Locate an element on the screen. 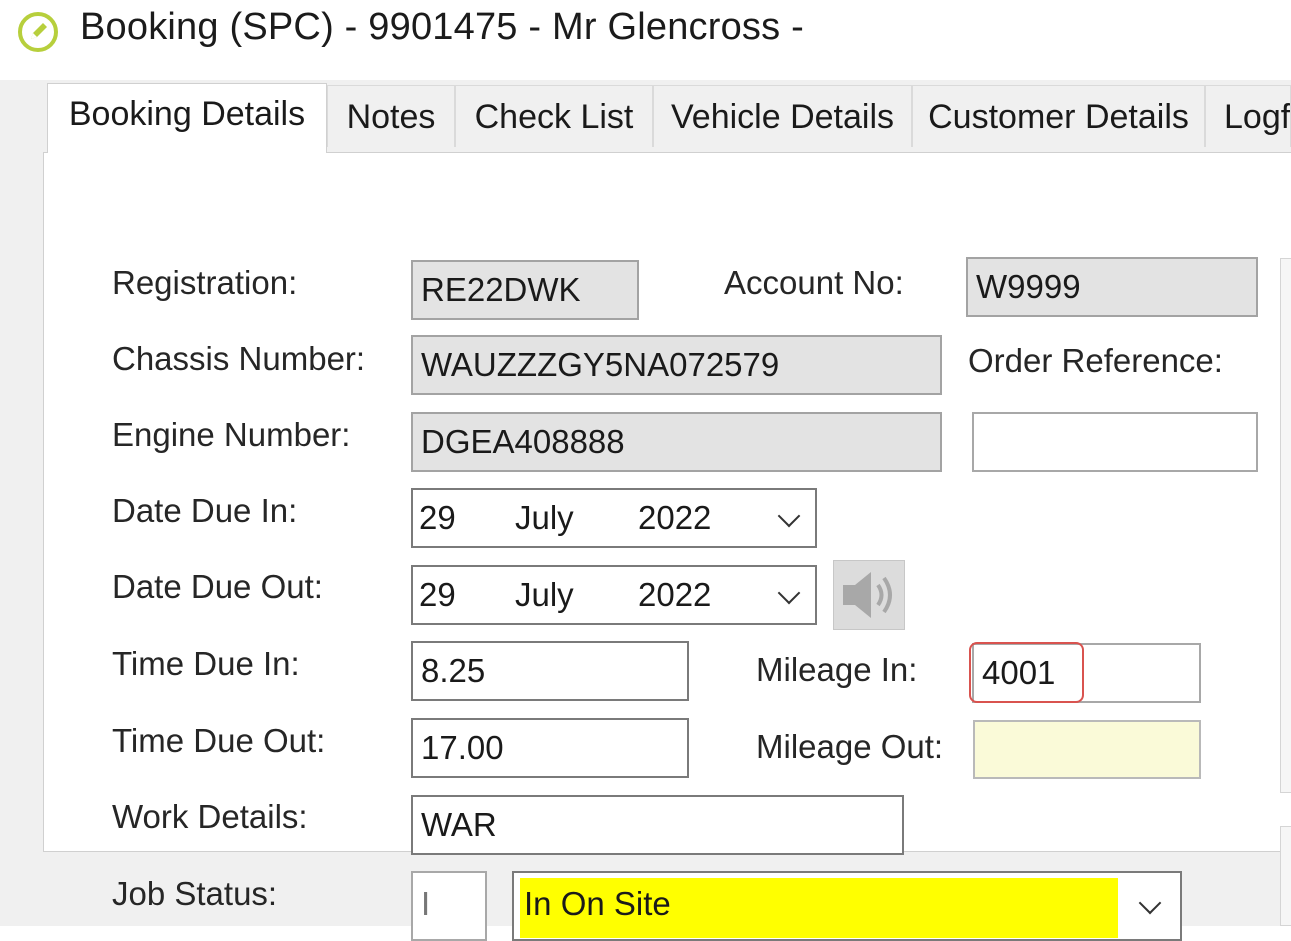 The width and height of the screenshot is (1291, 941). time-due-out-label: Time Due Out: is located at coordinates (219, 740).